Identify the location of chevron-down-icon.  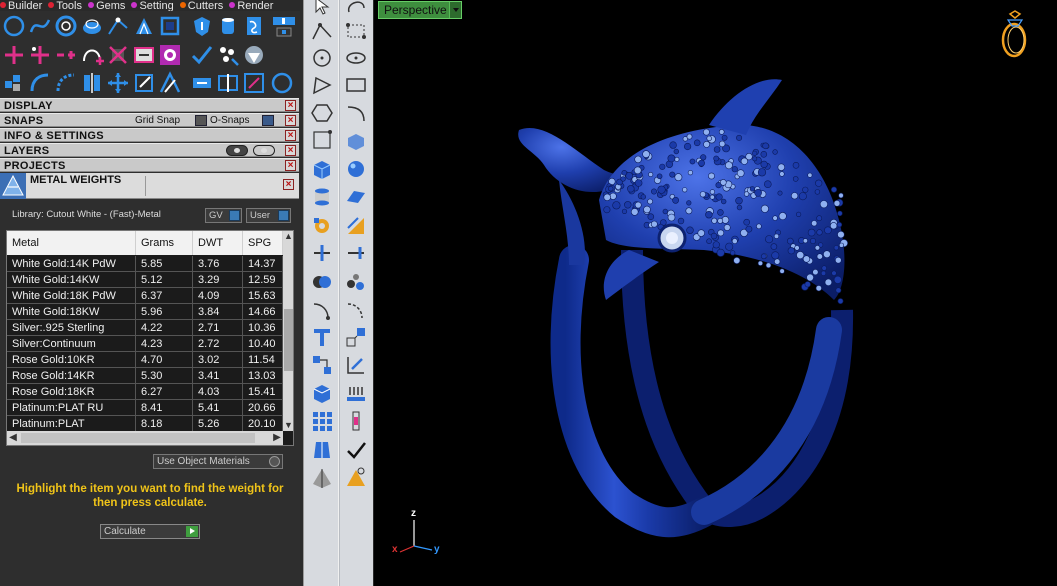
(455, 10).